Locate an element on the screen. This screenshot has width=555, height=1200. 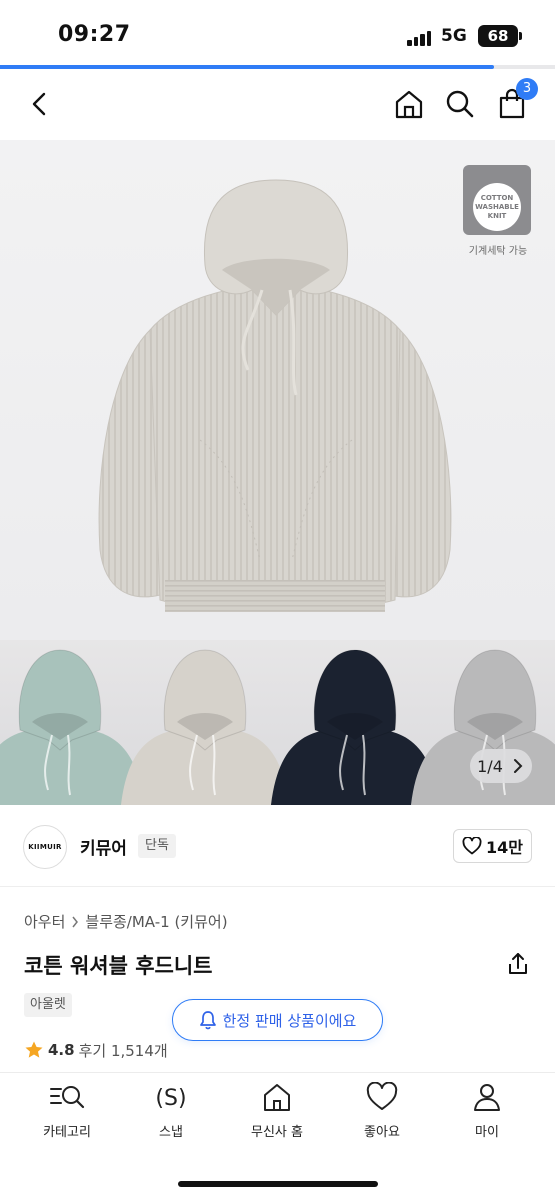
page-load-progress-fill is located at coordinates (247, 67).